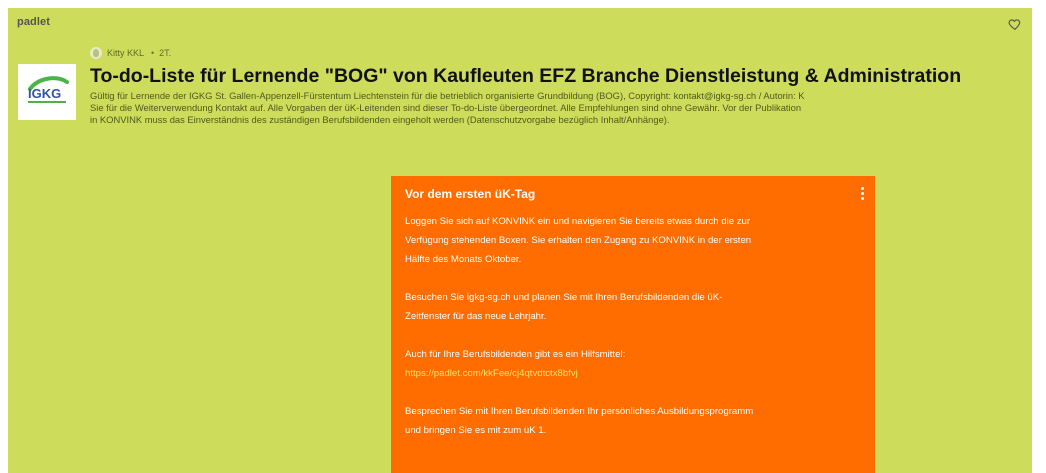  What do you see at coordinates (125, 53) in the screenshot?
I see `author-name: Kitty KKL` at bounding box center [125, 53].